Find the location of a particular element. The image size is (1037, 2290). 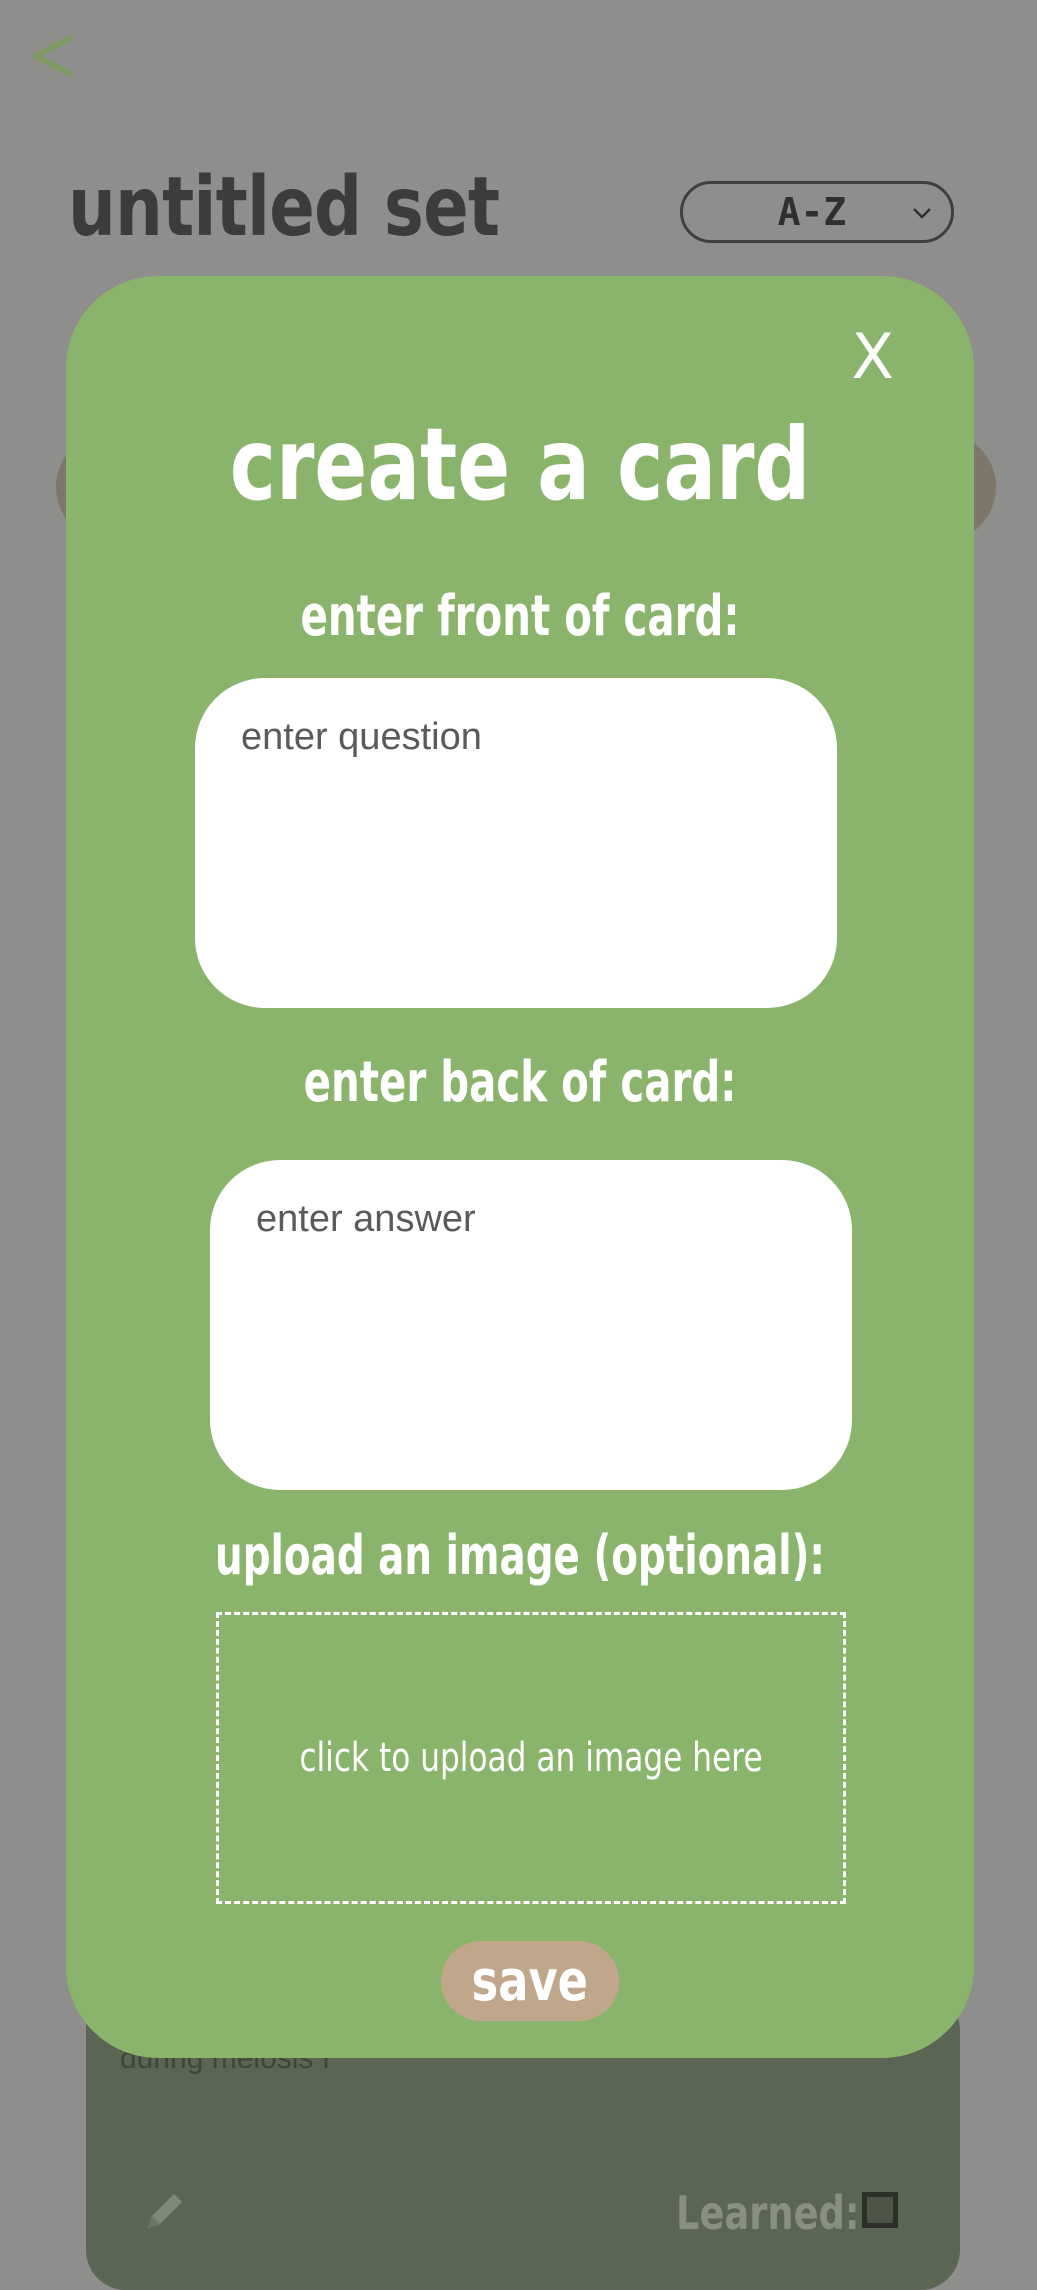

page-title: untitled set is located at coordinates (284, 207).